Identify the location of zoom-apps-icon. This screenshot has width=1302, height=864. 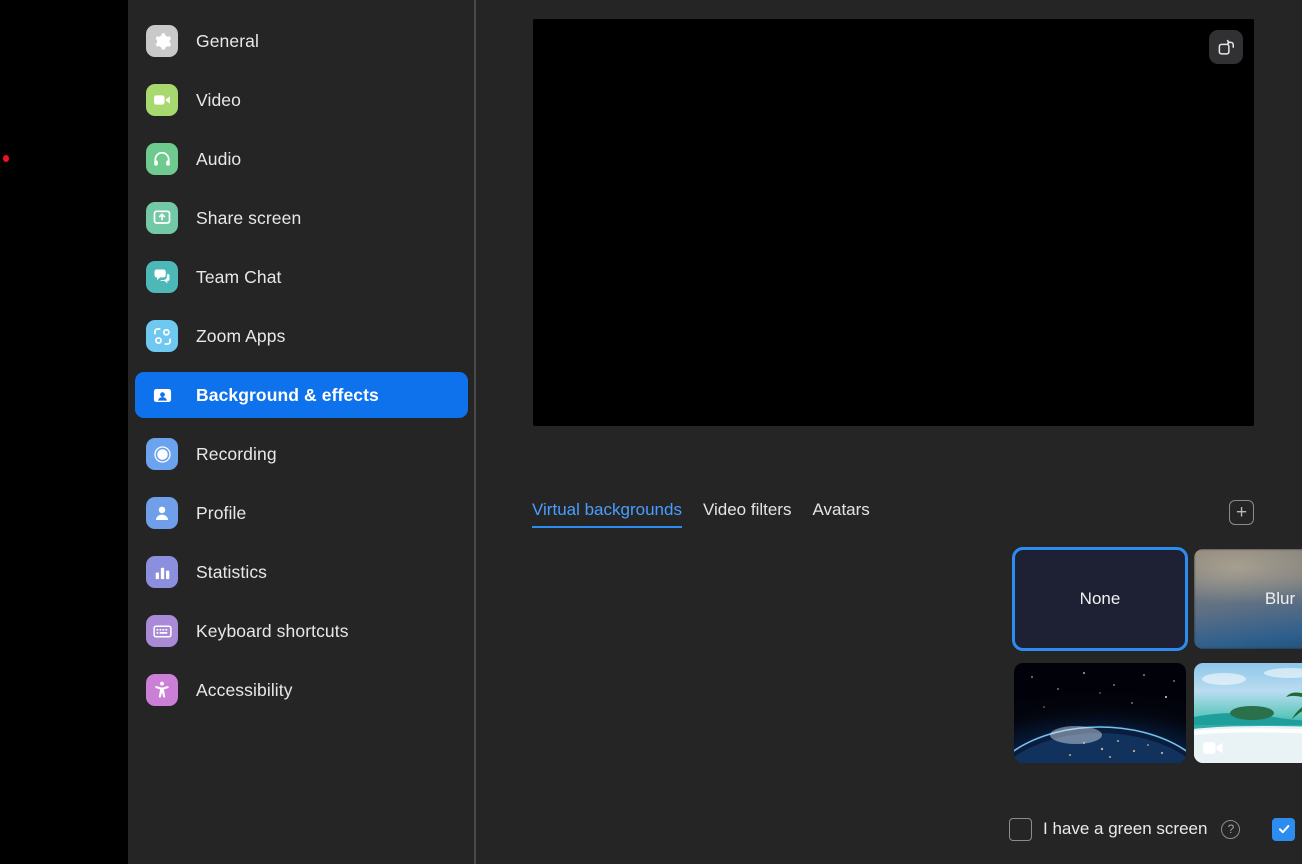
(162, 336).